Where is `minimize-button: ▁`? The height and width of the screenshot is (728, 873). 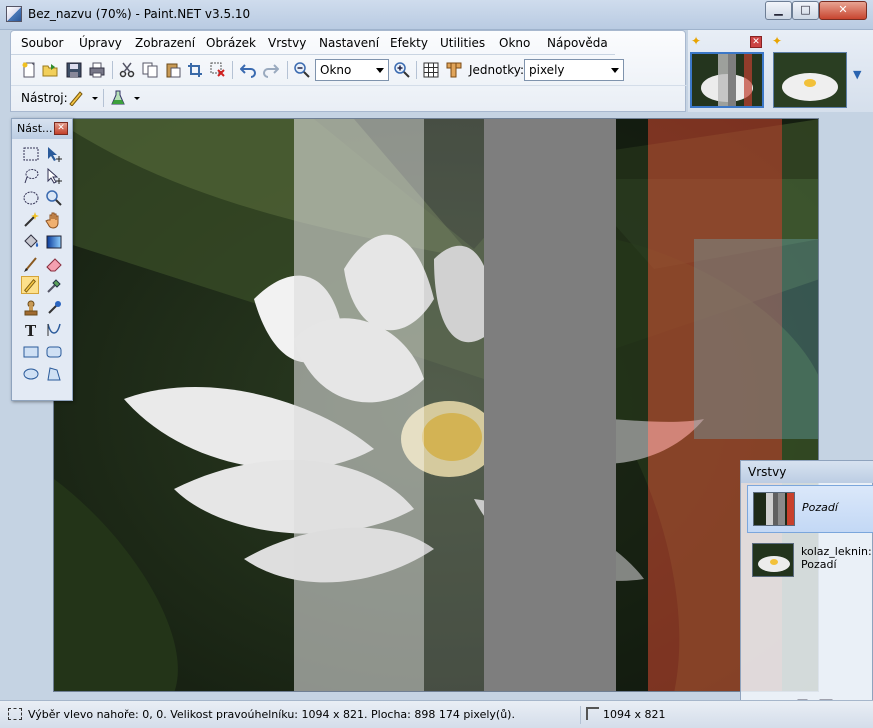 minimize-button: ▁ is located at coordinates (778, 10).